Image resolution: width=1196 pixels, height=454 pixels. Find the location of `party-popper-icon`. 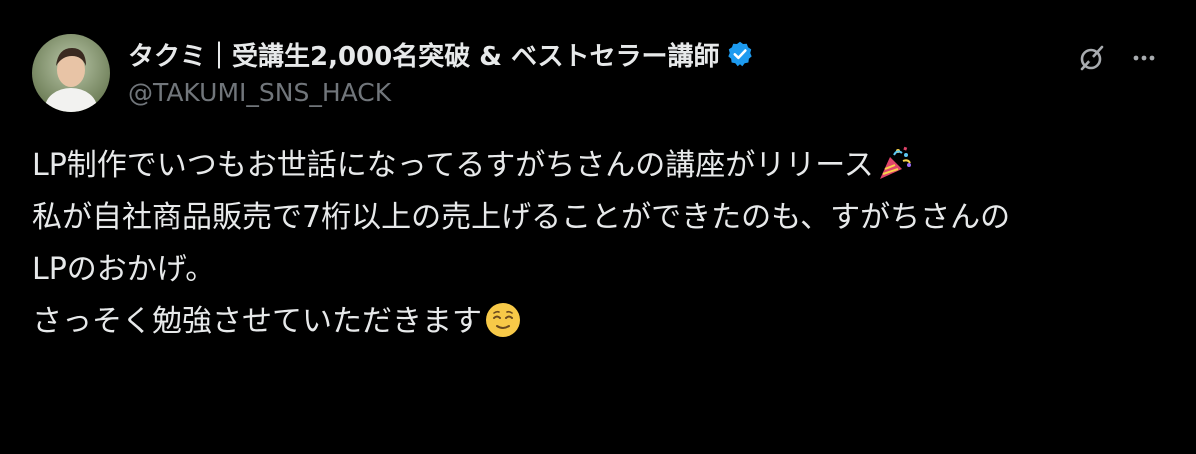

party-popper-icon is located at coordinates (895, 164).